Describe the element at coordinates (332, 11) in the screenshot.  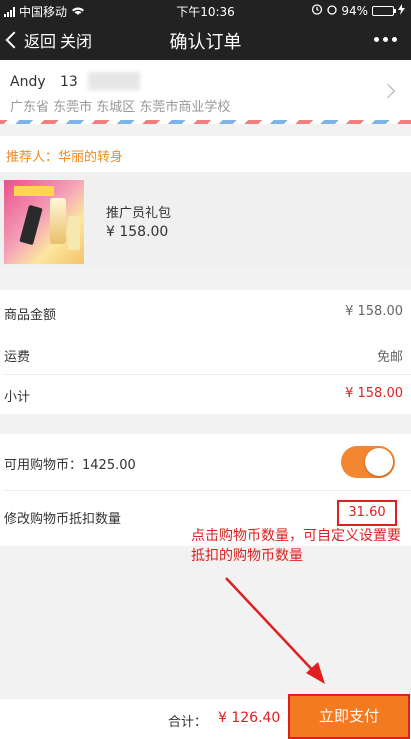
I see `orientation-lock-icon` at that location.